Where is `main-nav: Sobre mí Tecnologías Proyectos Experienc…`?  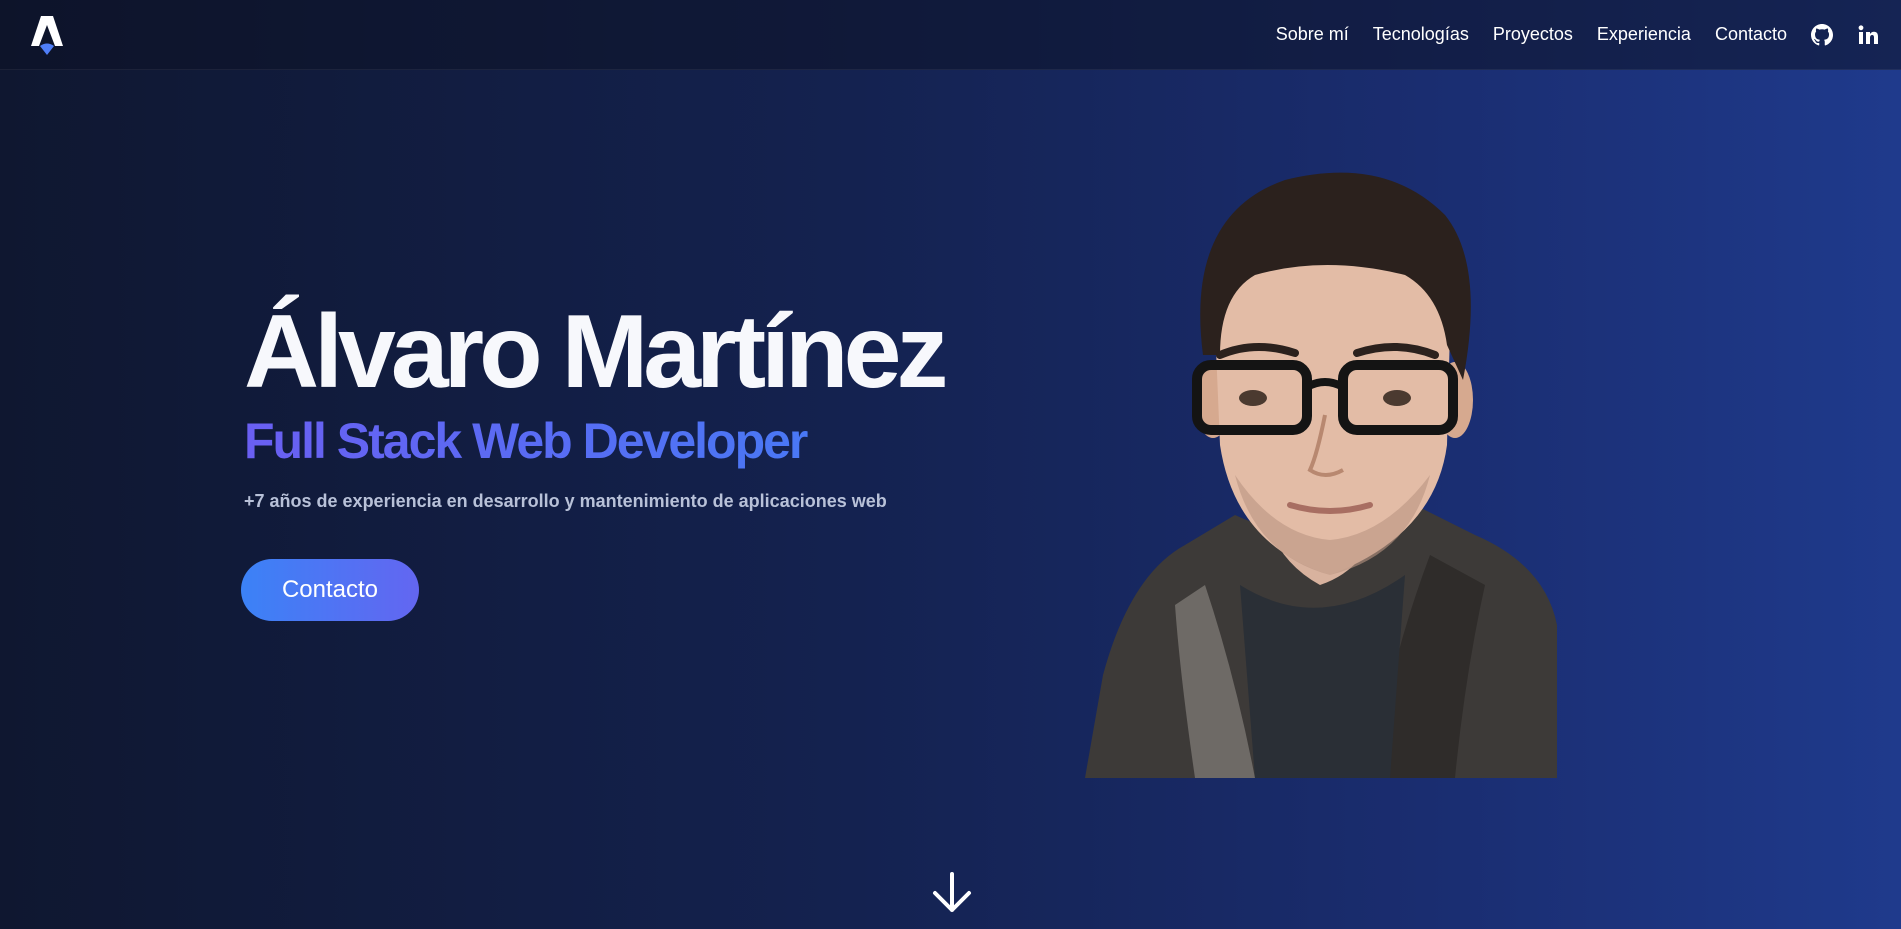 main-nav: Sobre mí Tecnologías Proyectos Experienc… is located at coordinates (1565, 34).